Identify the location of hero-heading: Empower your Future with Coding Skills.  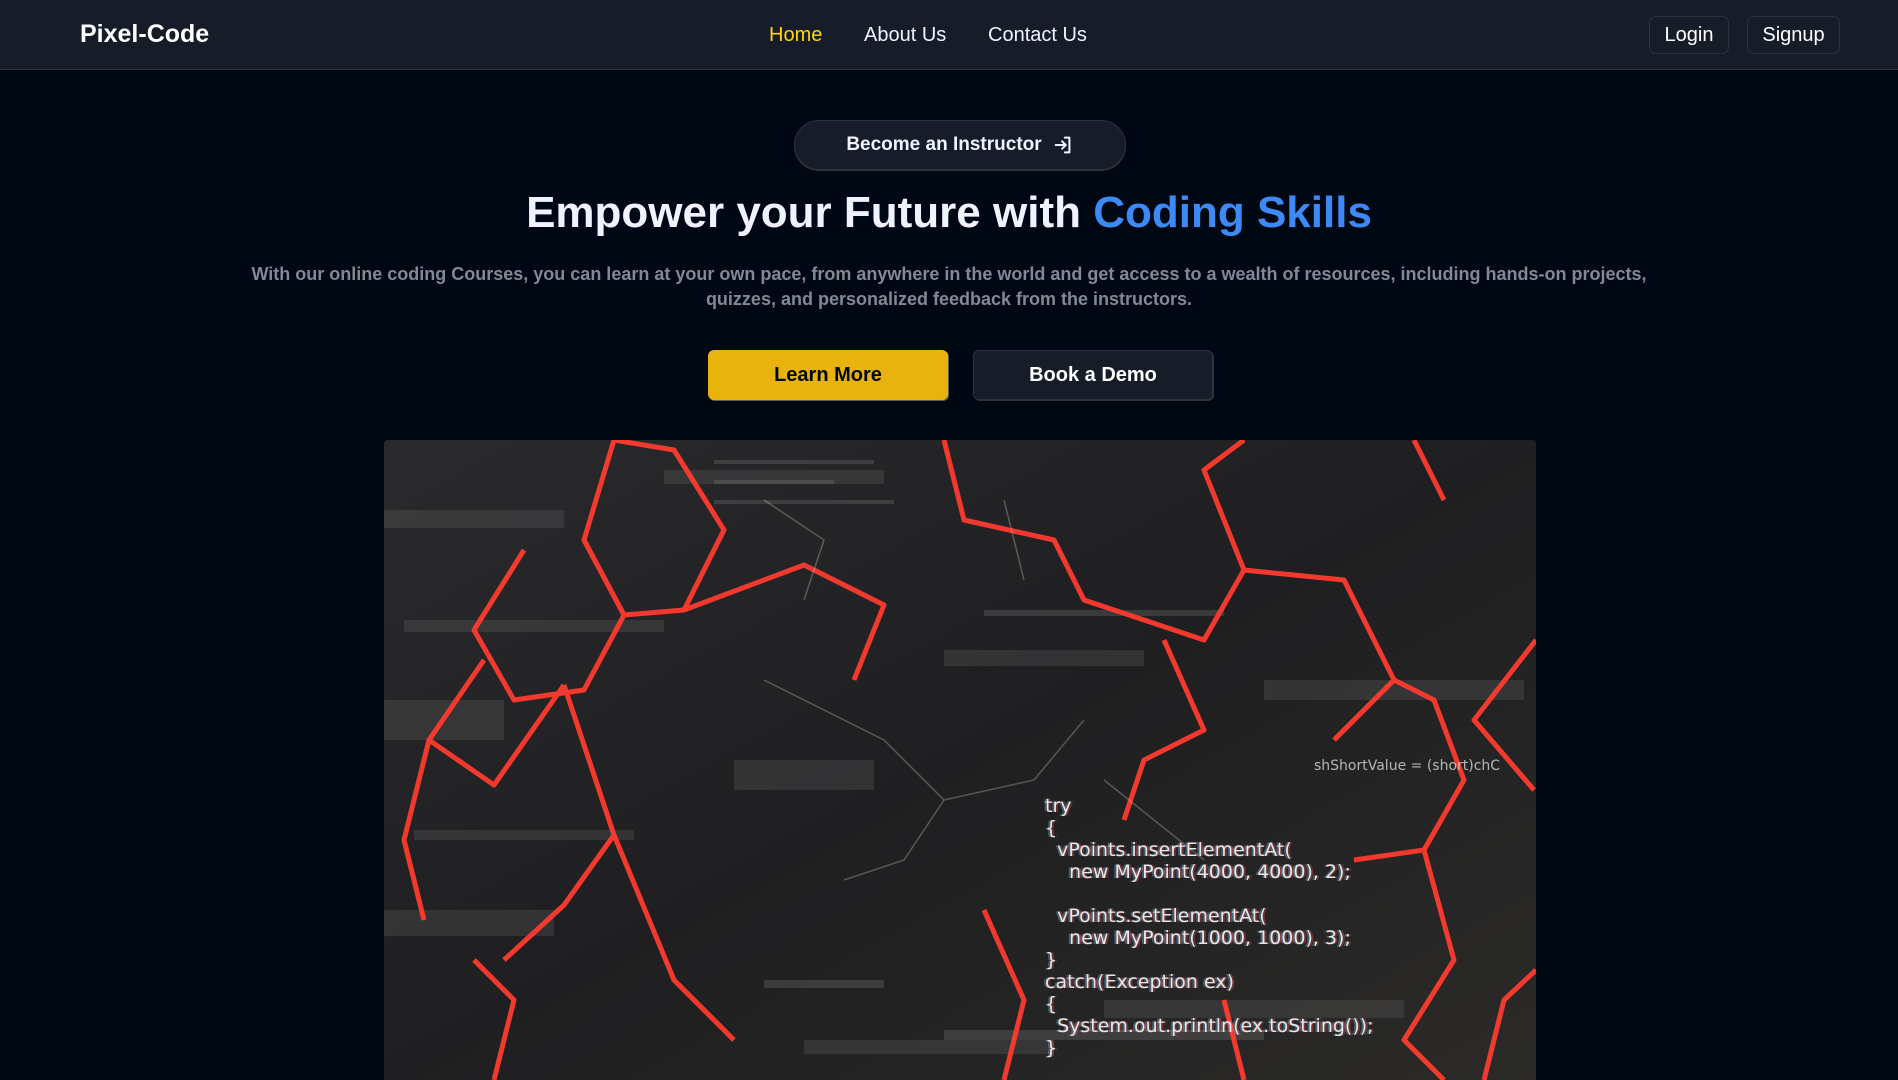
(949, 213).